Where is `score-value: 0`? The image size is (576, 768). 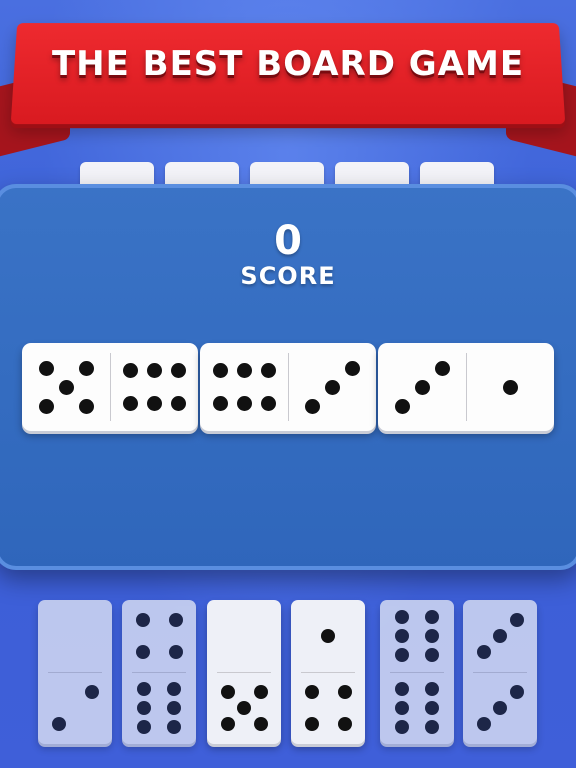
score-value: 0 is located at coordinates (288, 241).